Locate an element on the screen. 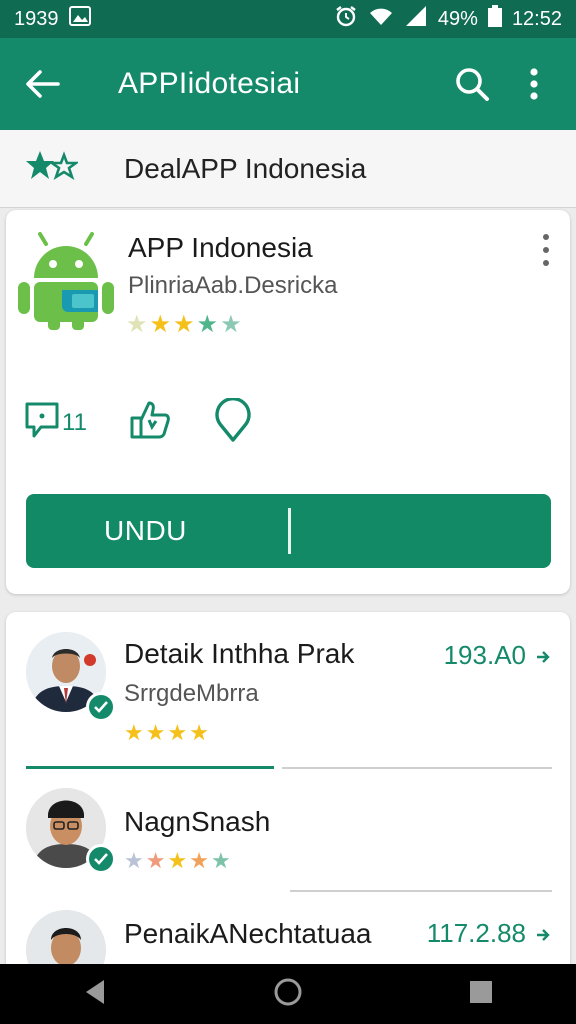 The width and height of the screenshot is (576, 1024). thumbs-up-icon is located at coordinates (150, 422).